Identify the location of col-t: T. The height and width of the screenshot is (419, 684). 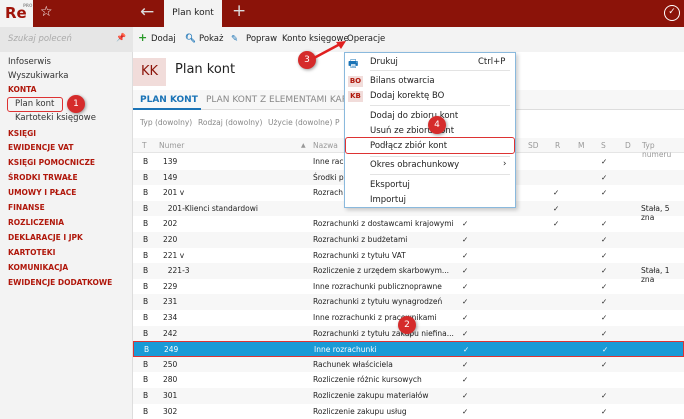
(144, 145).